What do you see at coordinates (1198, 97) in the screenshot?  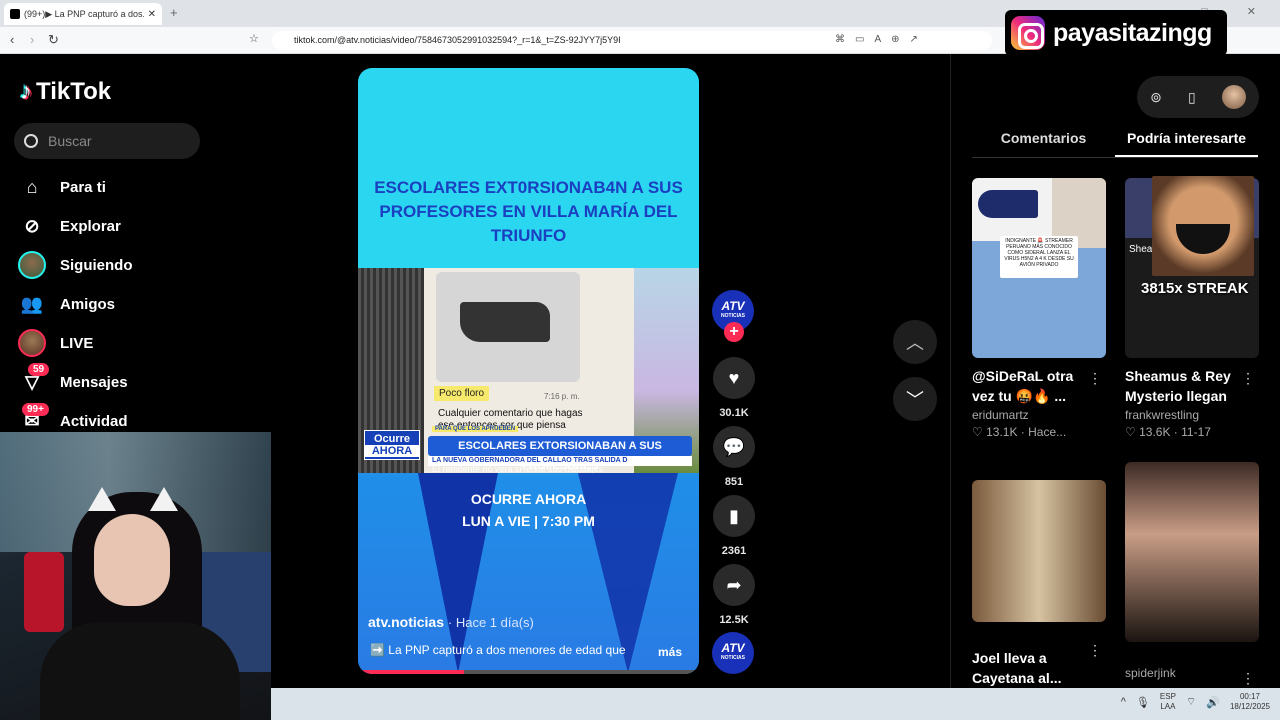 I see `right-toolbar: ⊚ ▯` at bounding box center [1198, 97].